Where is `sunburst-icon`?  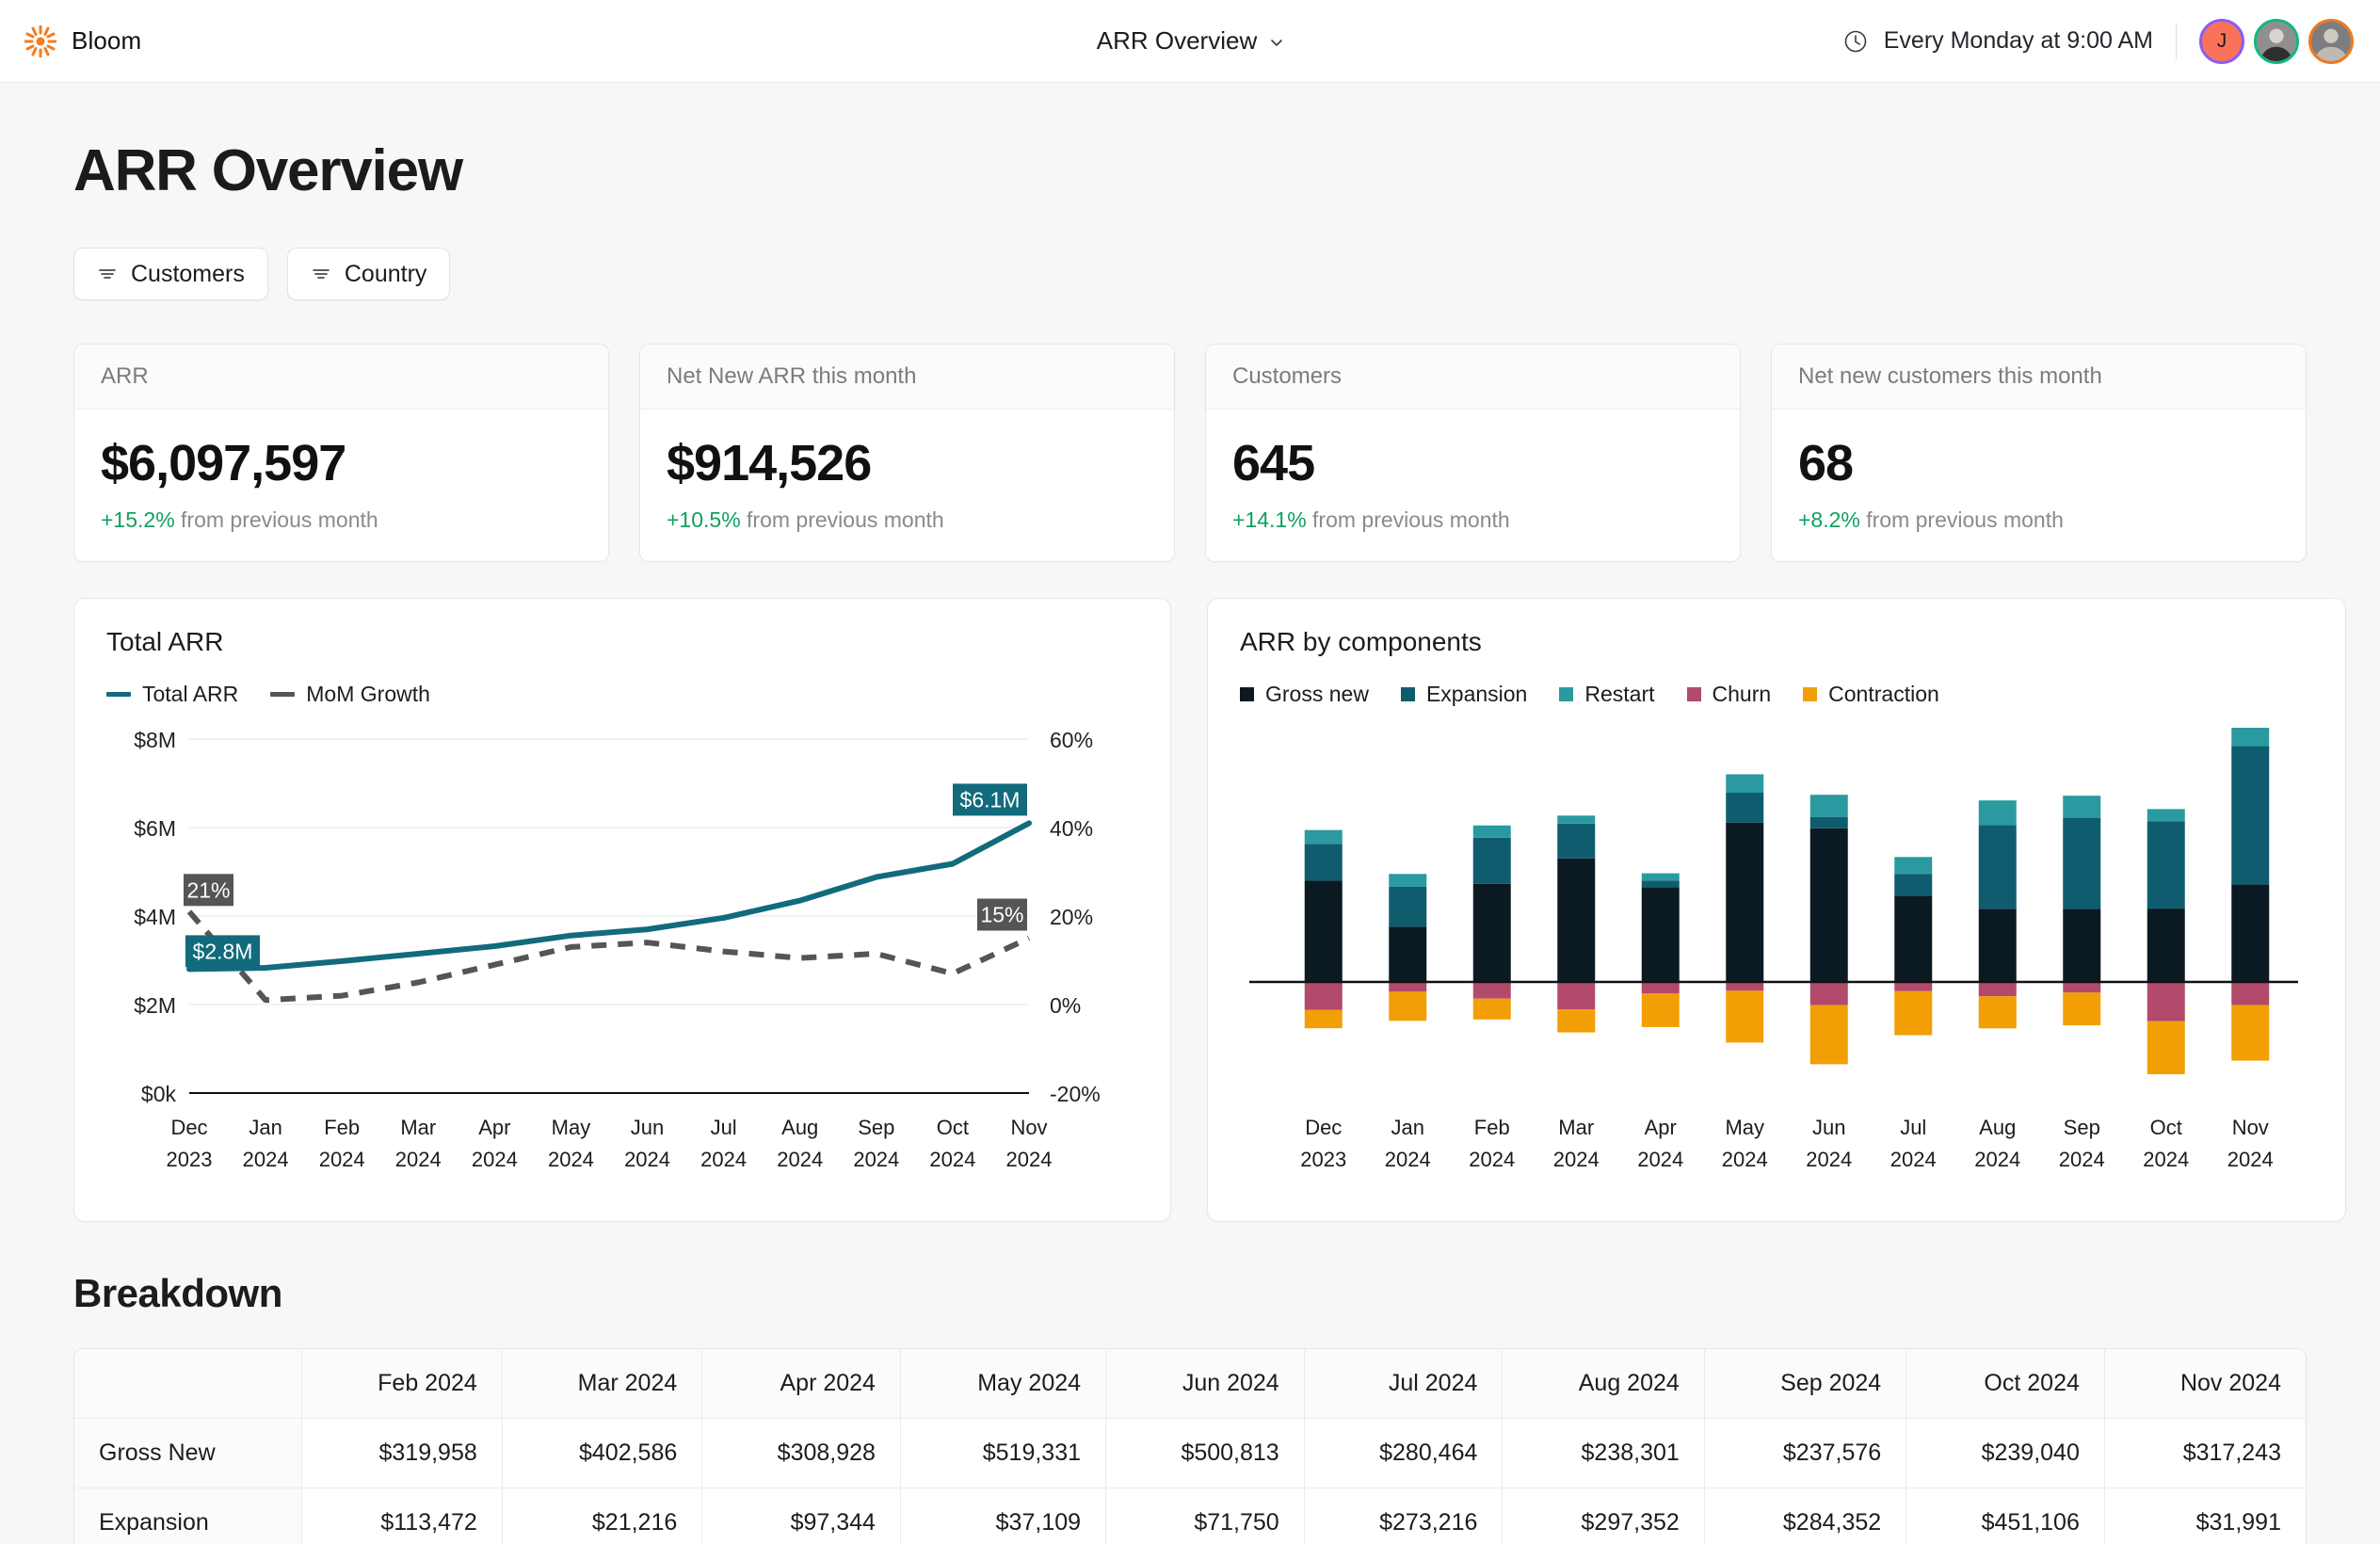 sunburst-icon is located at coordinates (40, 40).